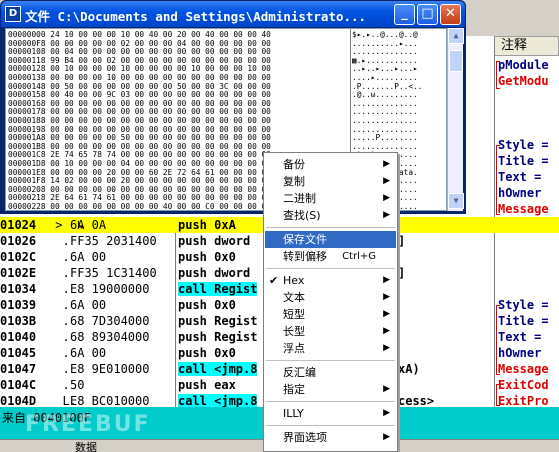 The image size is (559, 452). I want to click on disasm-hex: E8 9E010000, so click(110, 369).